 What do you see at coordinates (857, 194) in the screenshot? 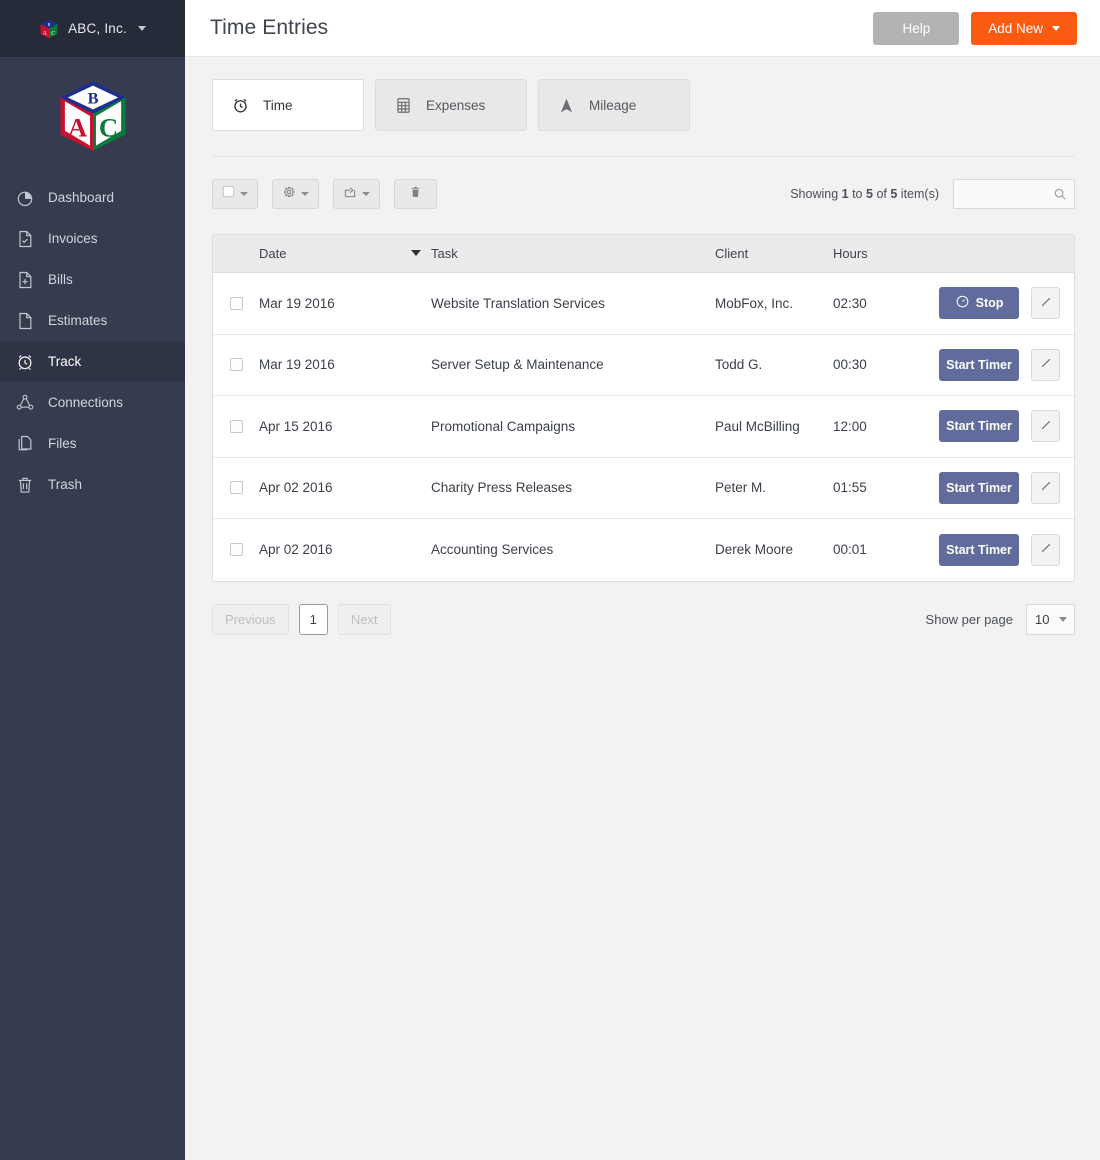
I see `showing-mid: to` at bounding box center [857, 194].